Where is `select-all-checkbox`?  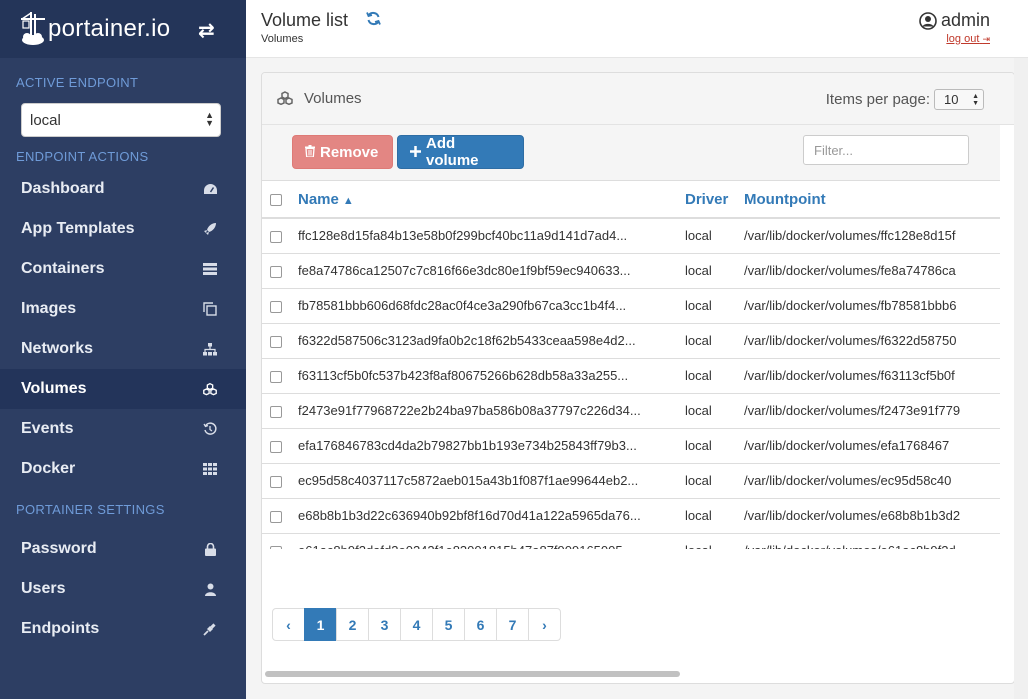 select-all-checkbox is located at coordinates (276, 199).